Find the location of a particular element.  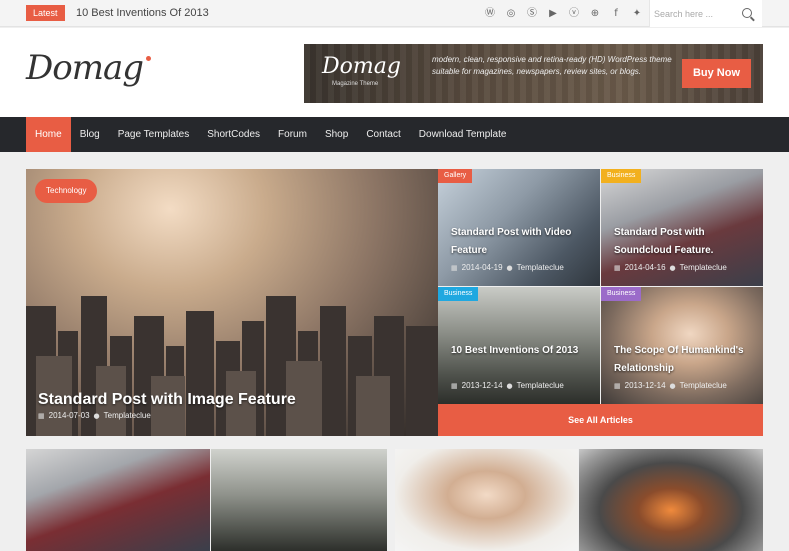

tile-title: 10 Best Inventions Of 2013 is located at coordinates (523, 351).